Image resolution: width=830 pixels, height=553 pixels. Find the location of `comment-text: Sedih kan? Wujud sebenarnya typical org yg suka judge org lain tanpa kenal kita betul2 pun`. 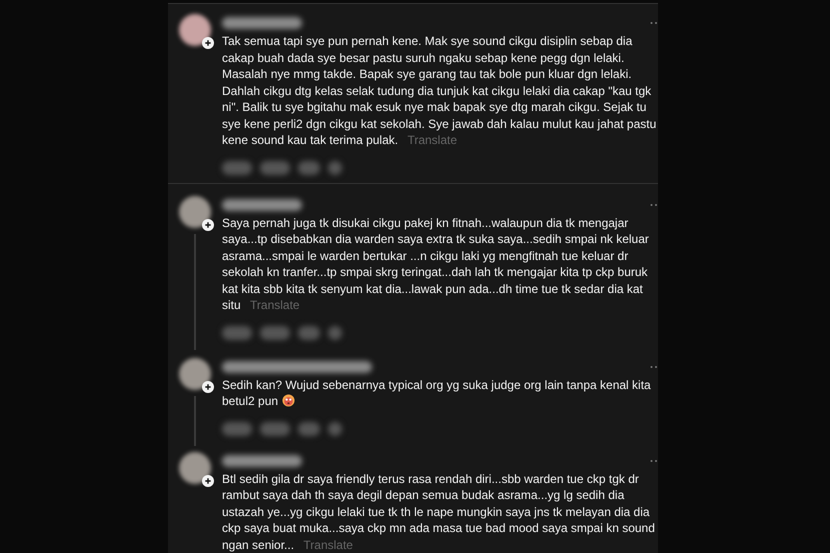

comment-text: Sedih kan? Wujud sebenarnya typical org yg suka judge org lain tanpa kenal kita betul2 pun is located at coordinates (437, 393).